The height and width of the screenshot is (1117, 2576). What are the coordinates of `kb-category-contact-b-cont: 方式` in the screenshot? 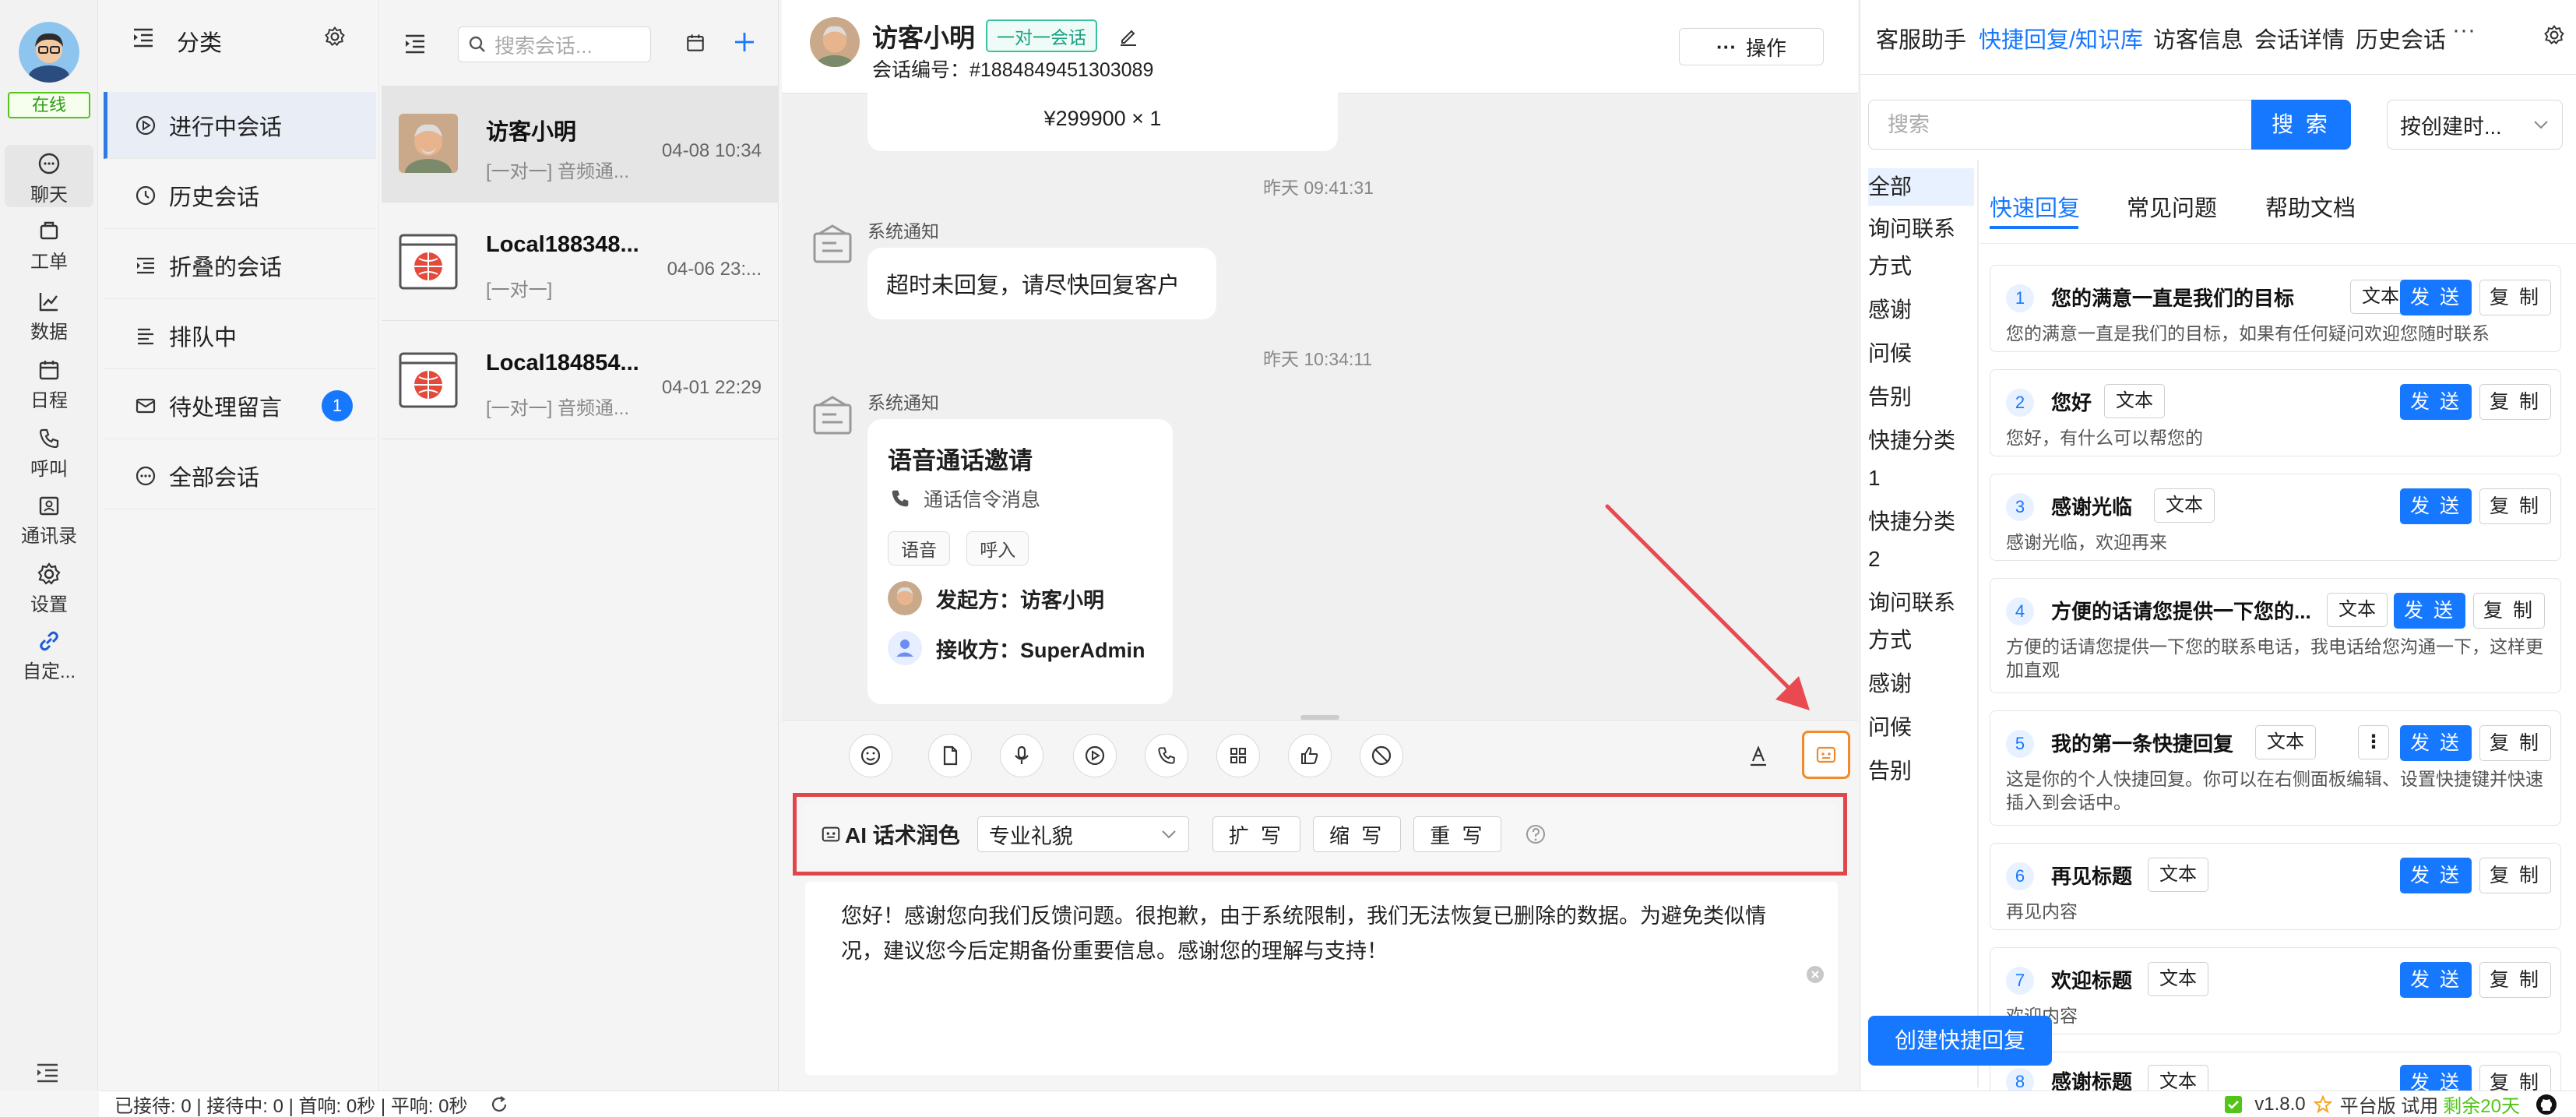 It's located at (1890, 640).